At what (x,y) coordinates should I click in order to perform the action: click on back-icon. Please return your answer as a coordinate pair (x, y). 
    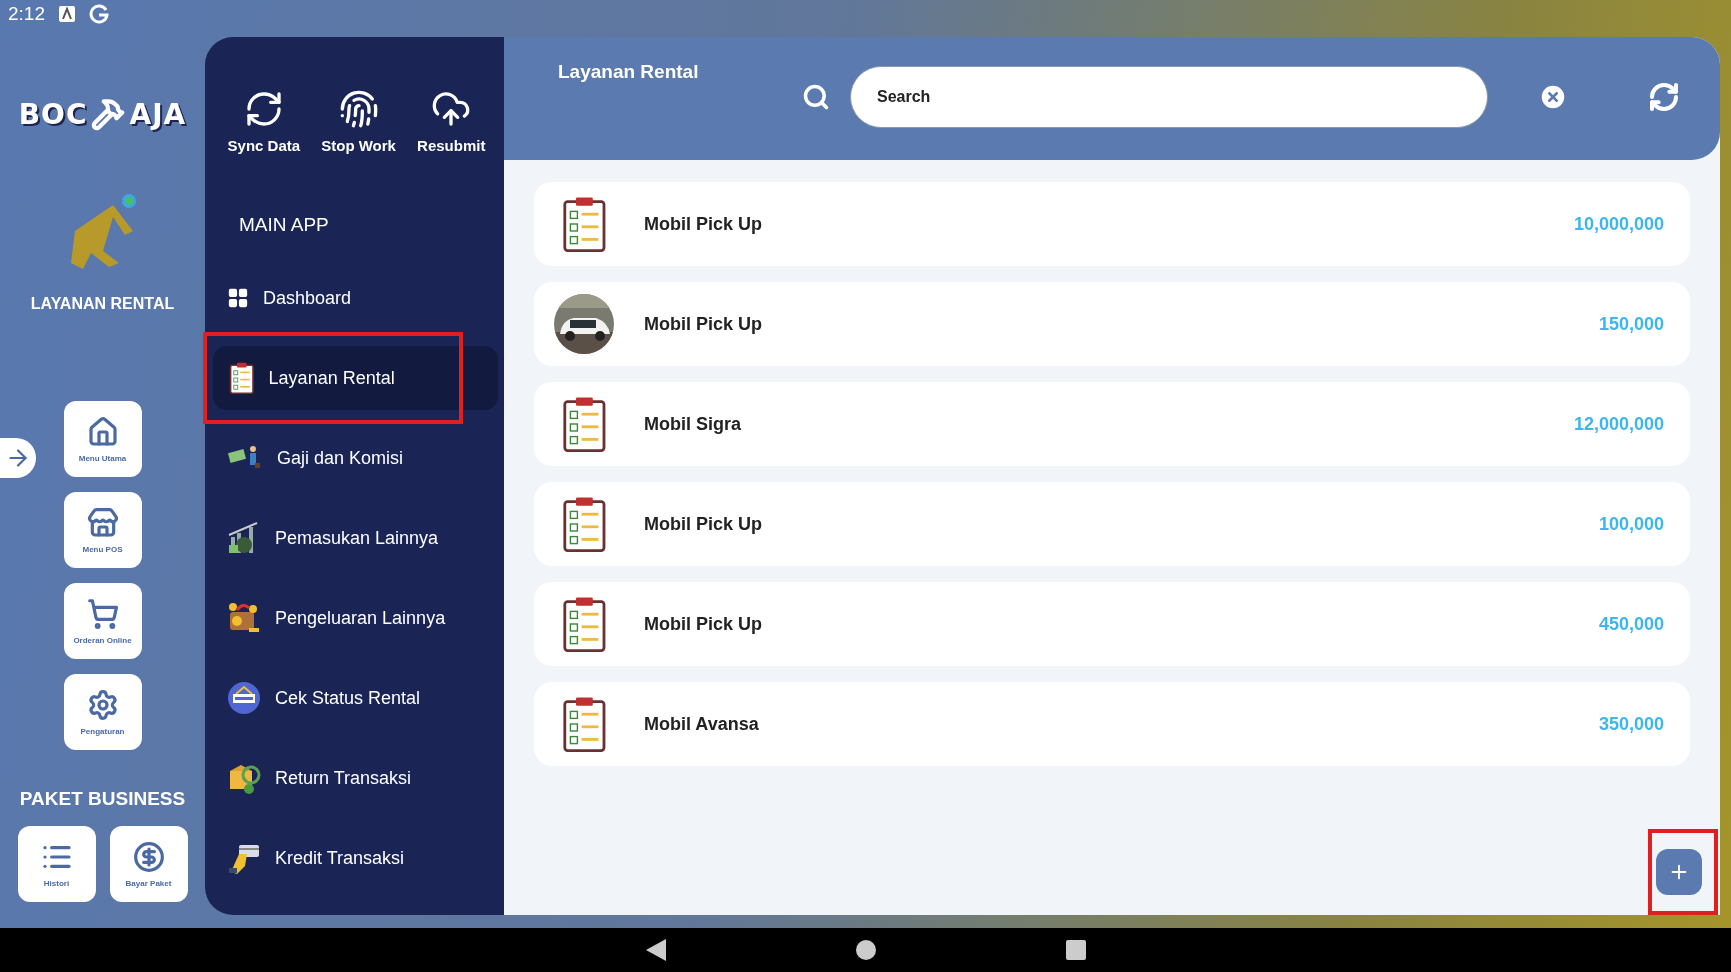
    Looking at the image, I should click on (655, 950).